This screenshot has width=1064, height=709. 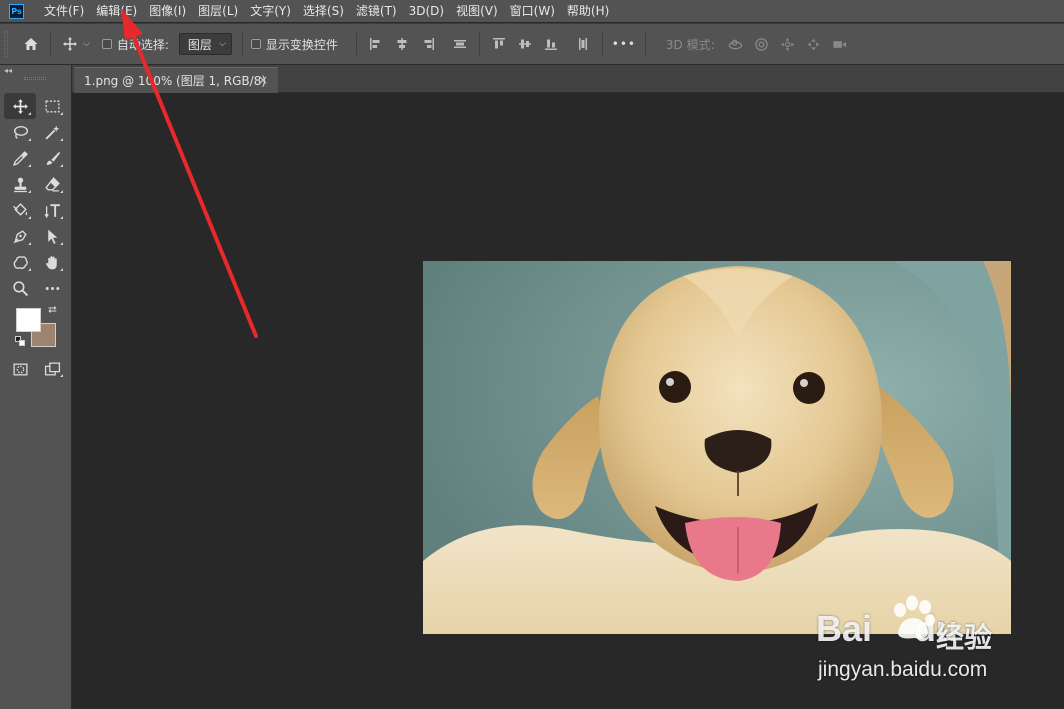 I want to click on clone-stamp-tool-icon, so click(x=20, y=184).